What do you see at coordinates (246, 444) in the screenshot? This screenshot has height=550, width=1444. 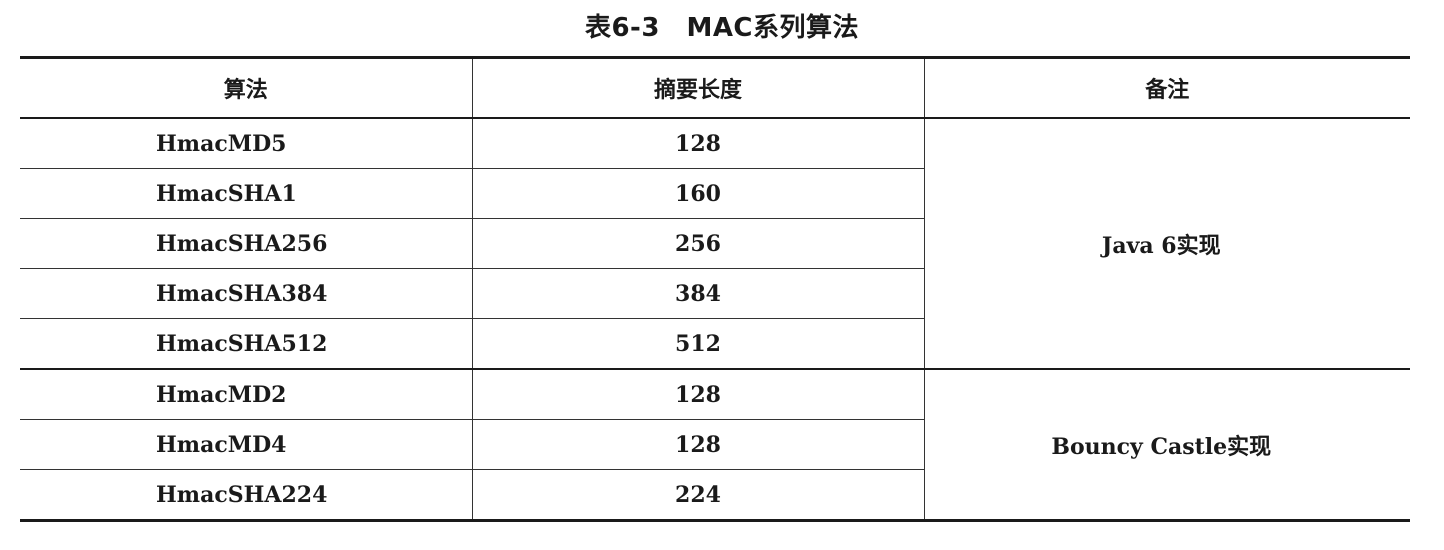 I see `algorithm-cell: HmacMD4` at bounding box center [246, 444].